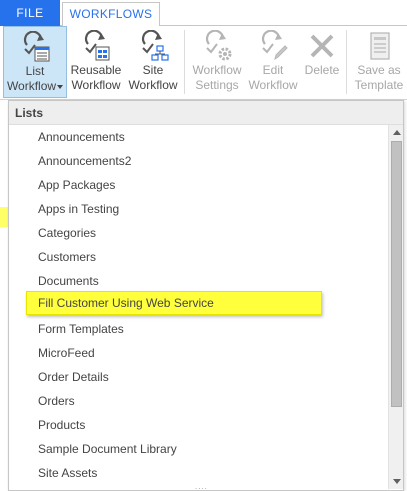 The height and width of the screenshot is (491, 407). Describe the element at coordinates (35, 86) in the screenshot. I see `list-workflow-label-2: Workflow` at that location.